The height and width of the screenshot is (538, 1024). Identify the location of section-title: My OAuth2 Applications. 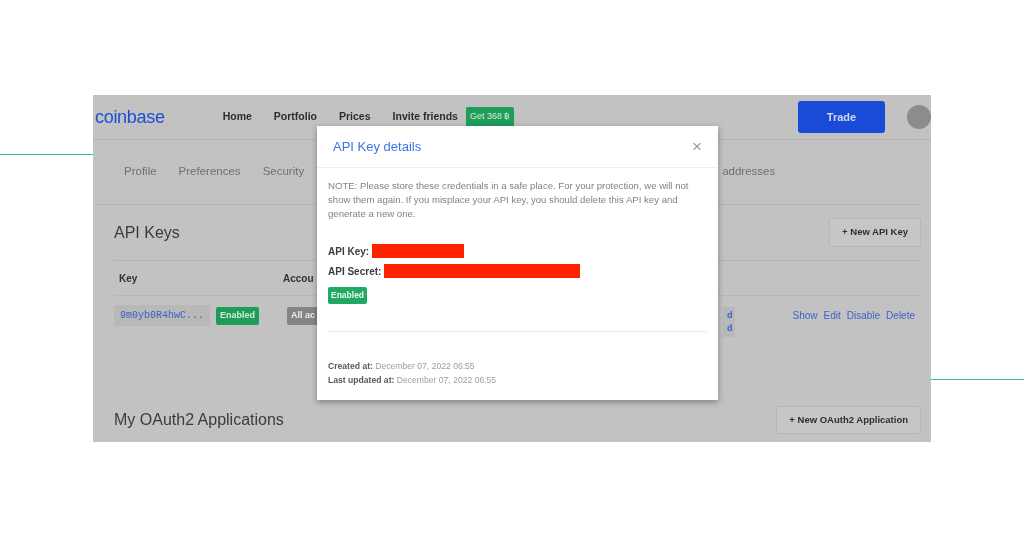
(199, 420).